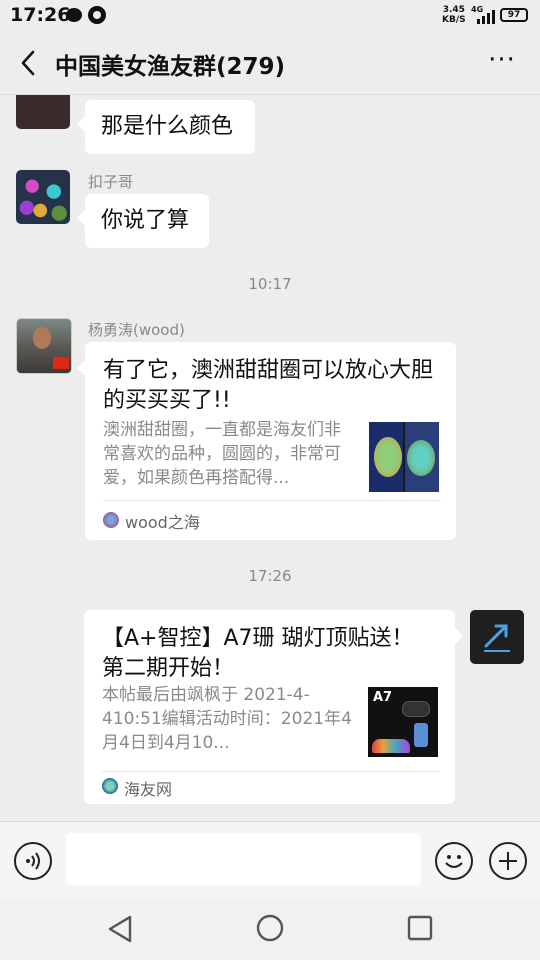  I want to click on message-text: 那是什么颜色, so click(167, 126).